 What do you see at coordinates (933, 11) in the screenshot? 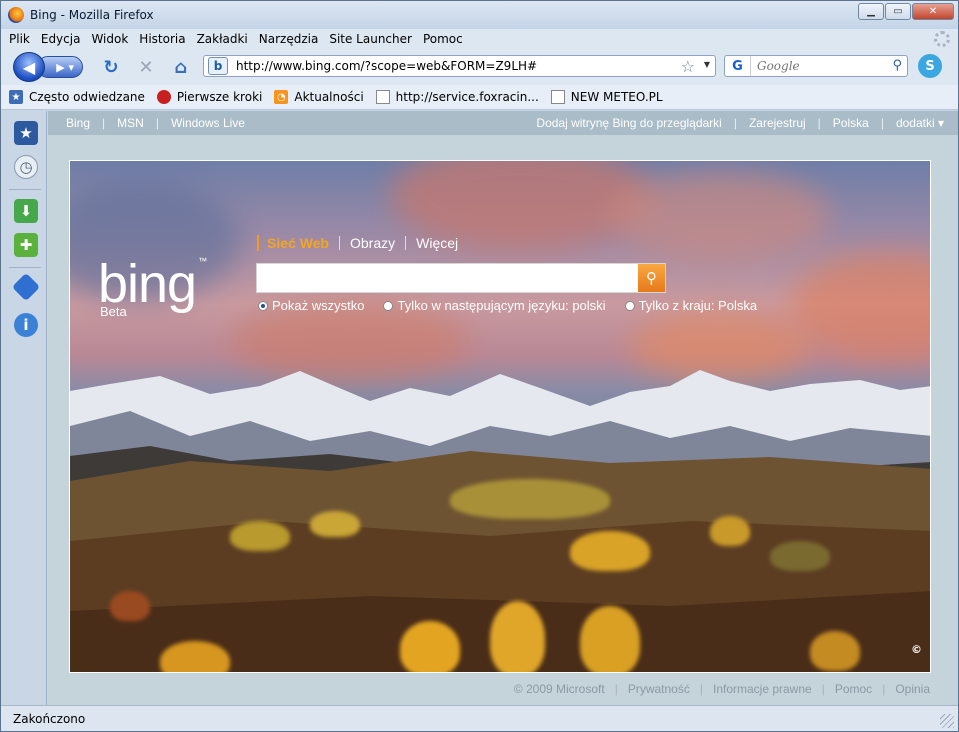
I see `close-button: ✕` at bounding box center [933, 11].